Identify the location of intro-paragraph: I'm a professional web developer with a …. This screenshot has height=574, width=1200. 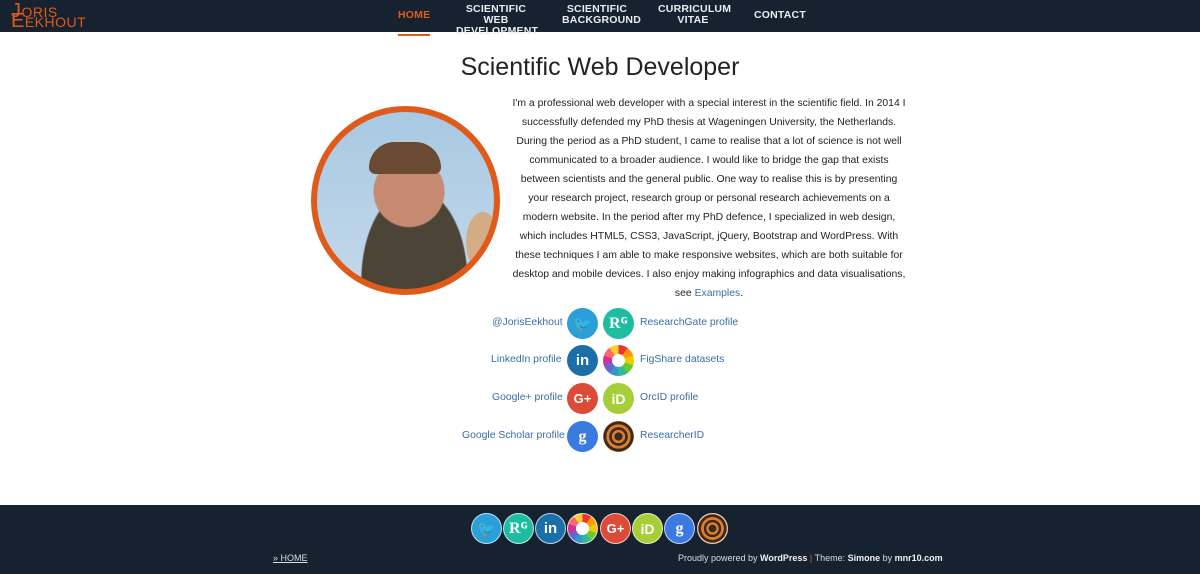
(709, 198).